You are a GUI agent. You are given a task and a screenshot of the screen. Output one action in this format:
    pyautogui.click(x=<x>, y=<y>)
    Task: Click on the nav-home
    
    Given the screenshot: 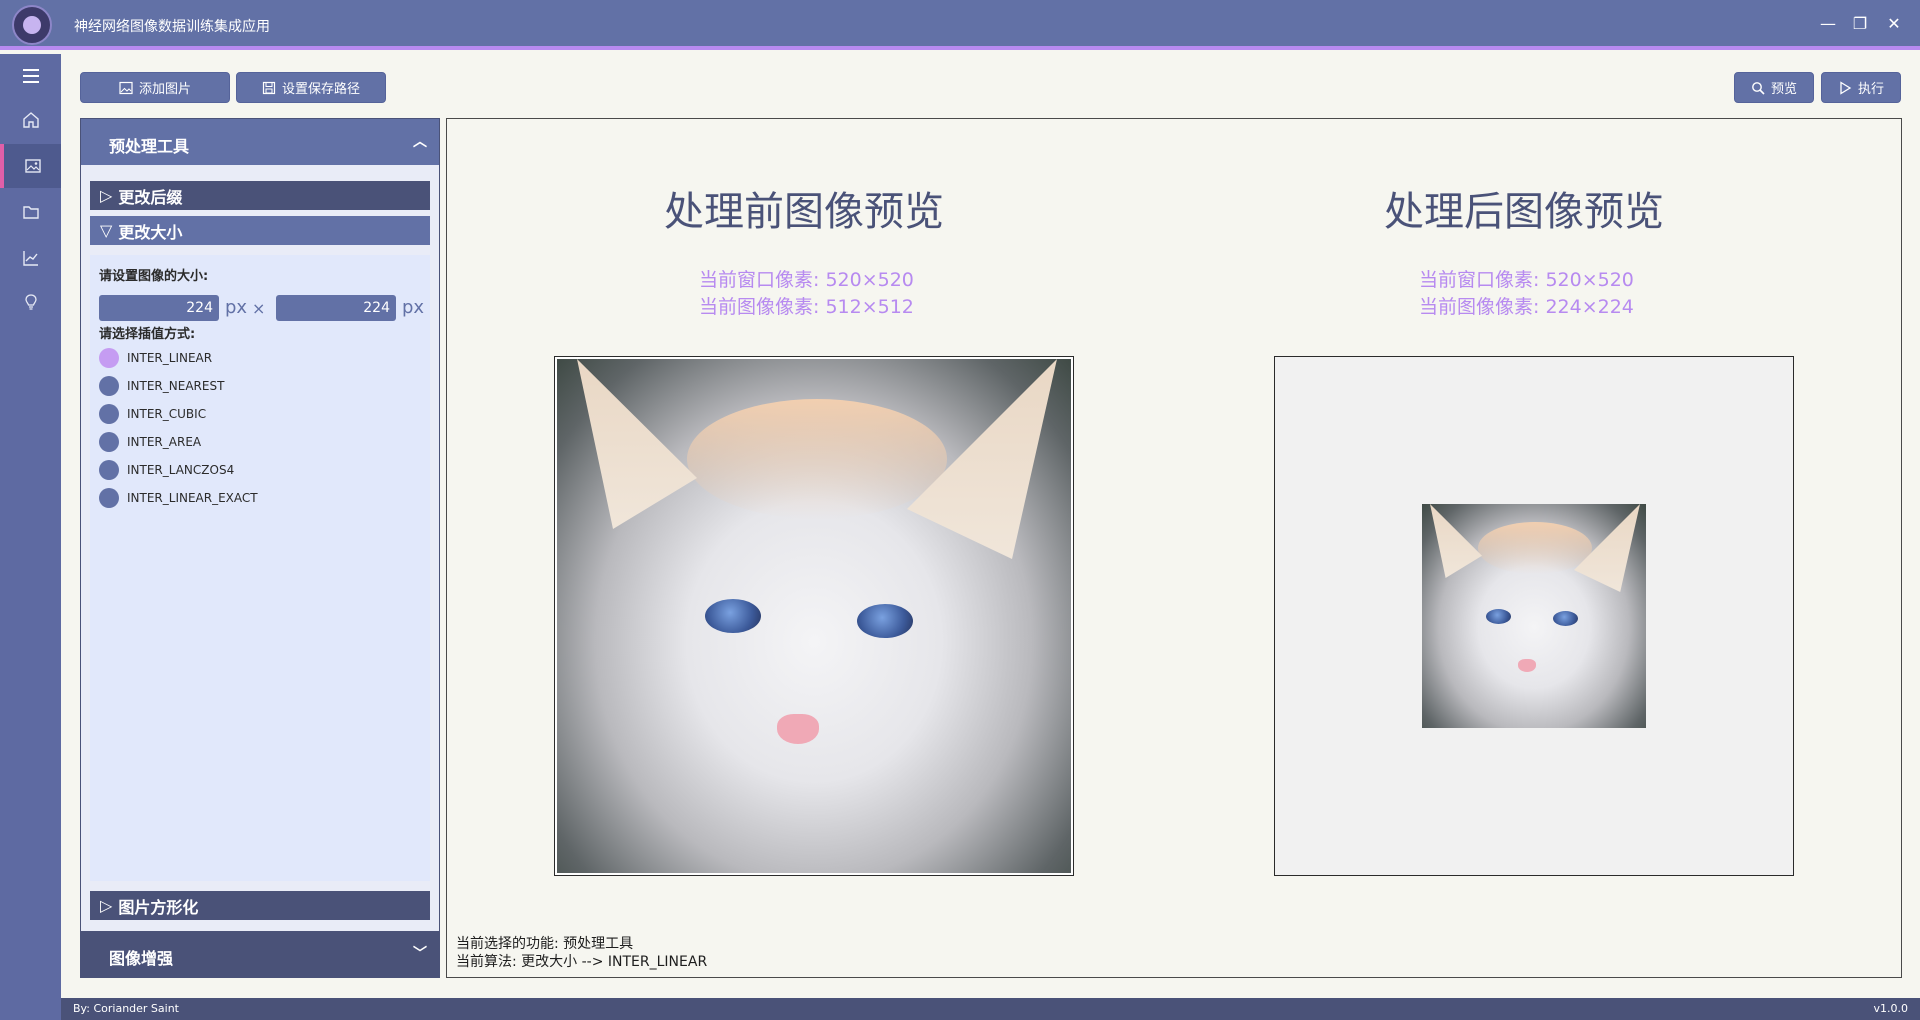 What is the action you would take?
    pyautogui.click(x=30, y=120)
    